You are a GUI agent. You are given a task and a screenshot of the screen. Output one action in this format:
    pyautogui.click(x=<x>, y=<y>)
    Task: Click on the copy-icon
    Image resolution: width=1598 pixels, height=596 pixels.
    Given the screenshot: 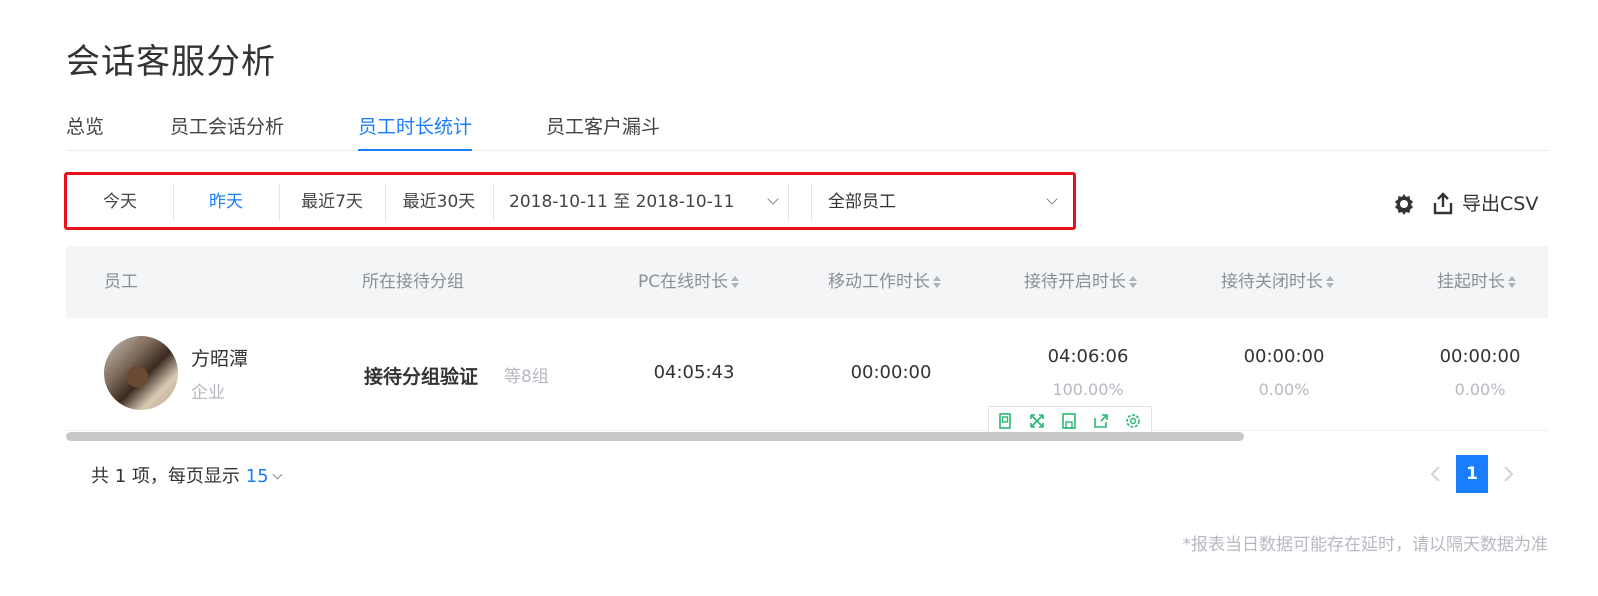 What is the action you would take?
    pyautogui.click(x=1005, y=421)
    